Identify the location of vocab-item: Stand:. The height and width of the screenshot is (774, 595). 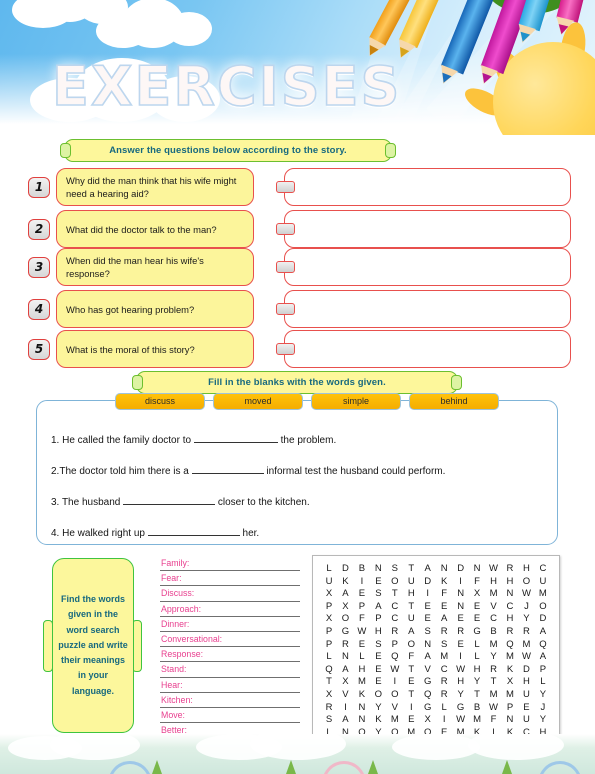
(230, 670).